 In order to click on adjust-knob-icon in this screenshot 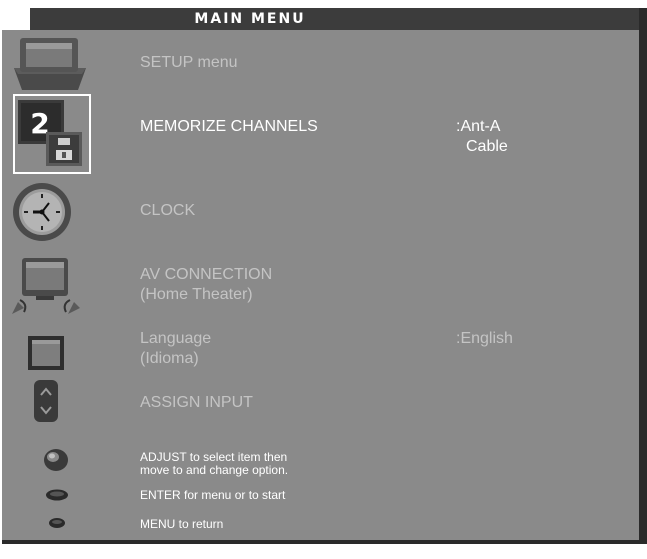, I will do `click(56, 462)`.